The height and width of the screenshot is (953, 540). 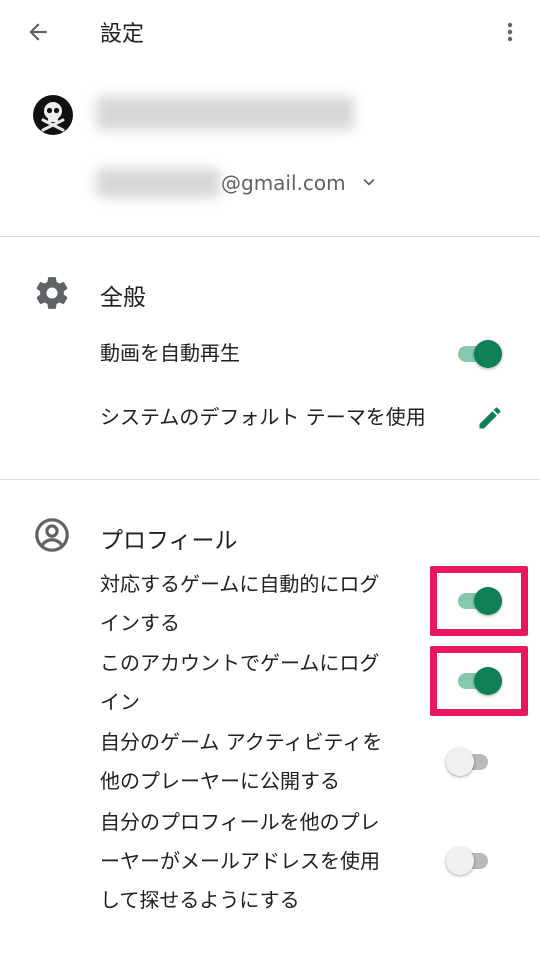 I want to click on setting-row-game-activity: 自分のゲーム アクティビティを 他のプレーヤーに公開する, so click(x=270, y=762).